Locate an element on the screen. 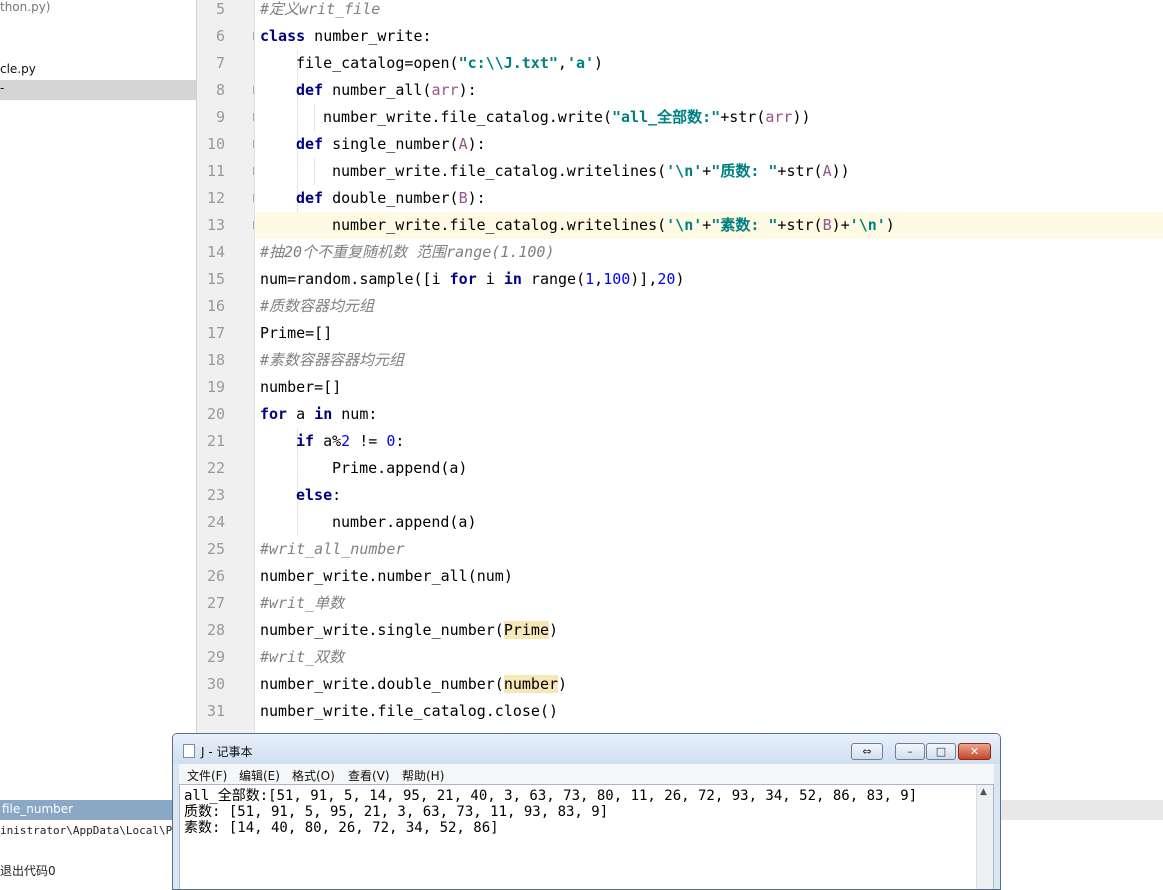 This screenshot has height=890, width=1163. notepad-icon is located at coordinates (189, 751).